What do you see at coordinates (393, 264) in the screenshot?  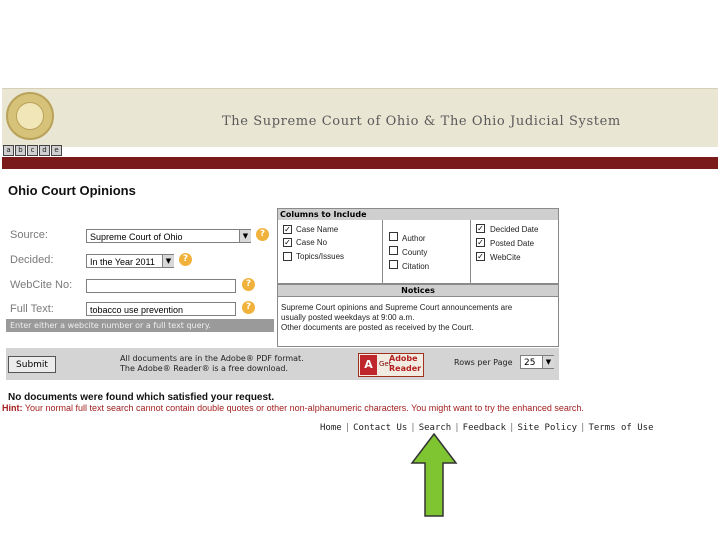 I see `checkbox-citation` at bounding box center [393, 264].